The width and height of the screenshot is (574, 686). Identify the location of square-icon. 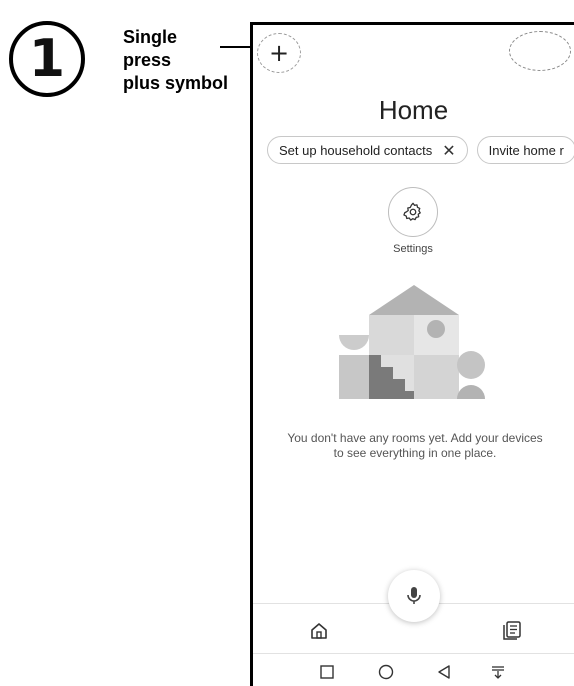
(327, 672).